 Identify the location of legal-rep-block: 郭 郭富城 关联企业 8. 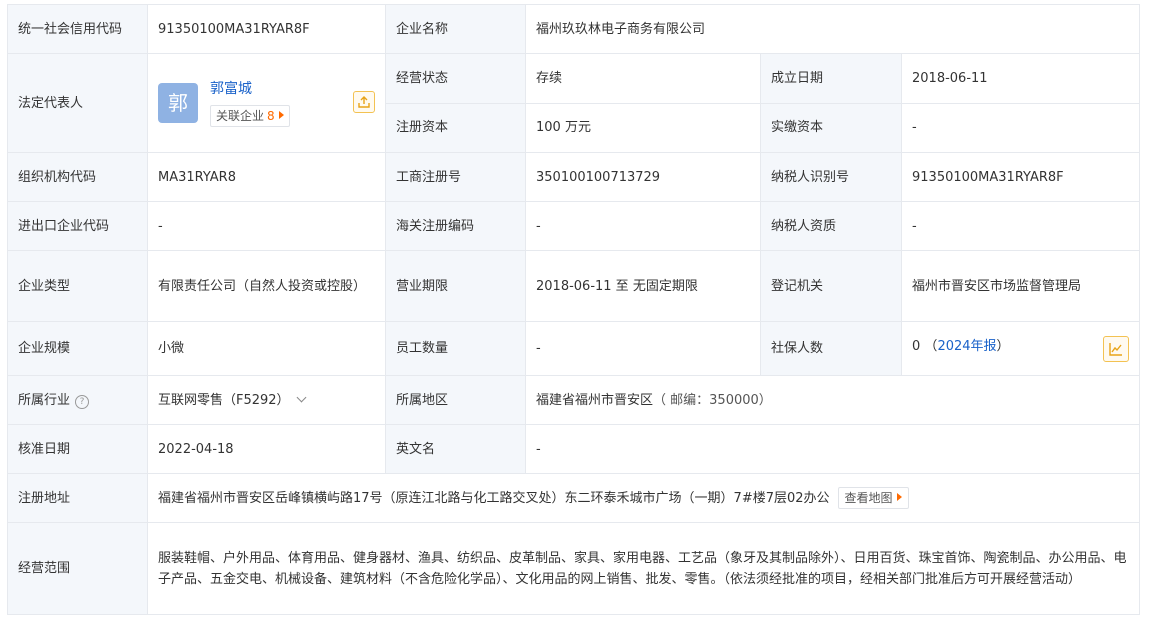
(266, 103).